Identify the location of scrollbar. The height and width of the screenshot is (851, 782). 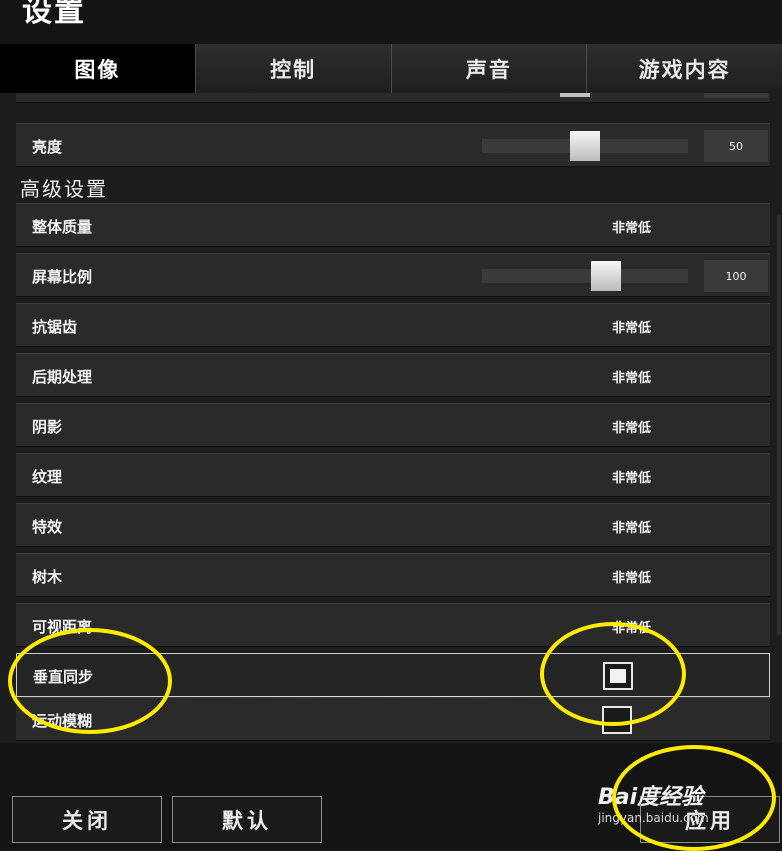
(779, 425).